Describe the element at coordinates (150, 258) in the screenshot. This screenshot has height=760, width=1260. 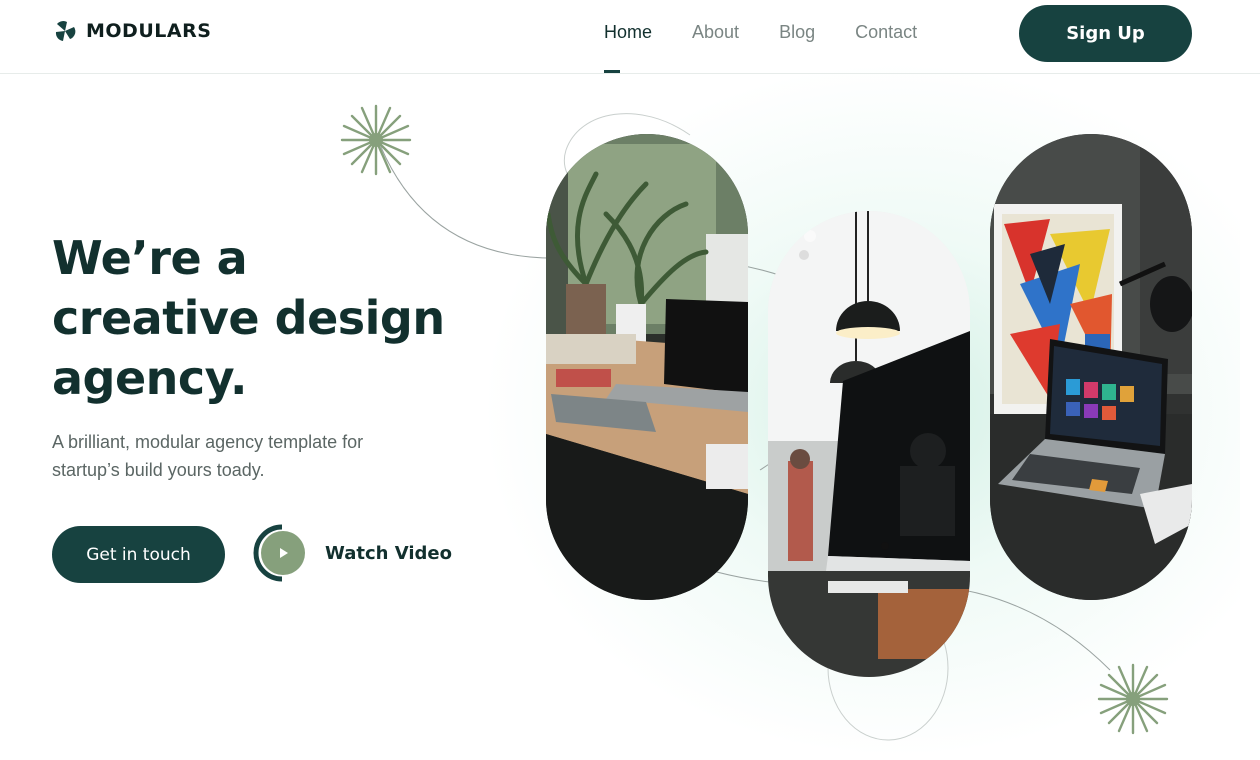
I see `hero-title-line: We’re a` at that location.